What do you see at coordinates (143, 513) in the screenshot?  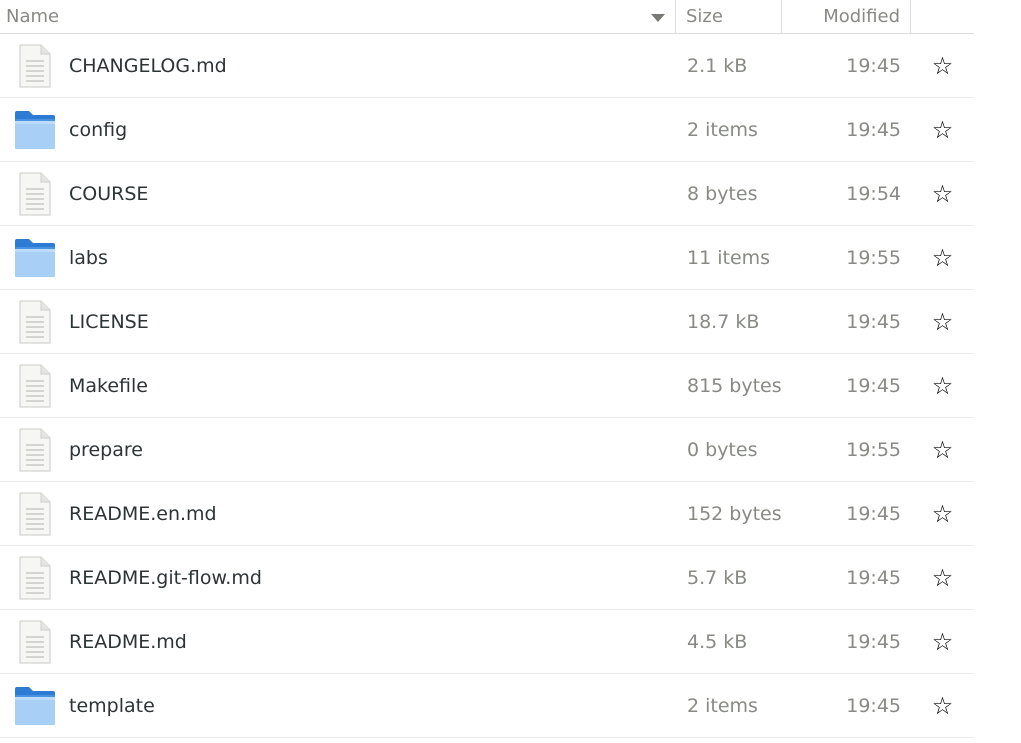 I see `file-name: README.en.md` at bounding box center [143, 513].